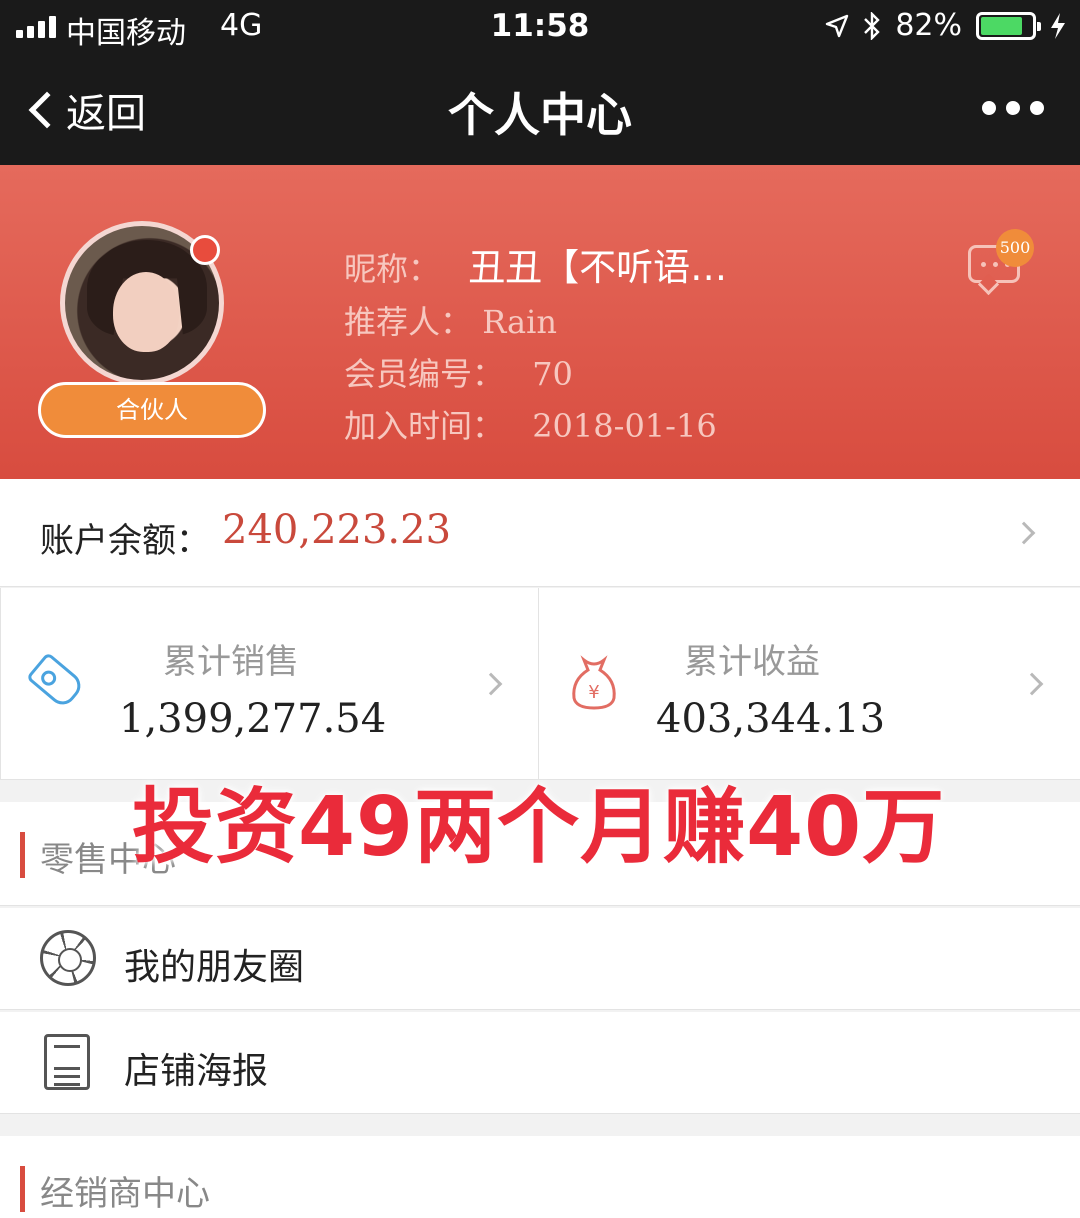  I want to click on member-no-row: 会员编号： 70, so click(458, 372).